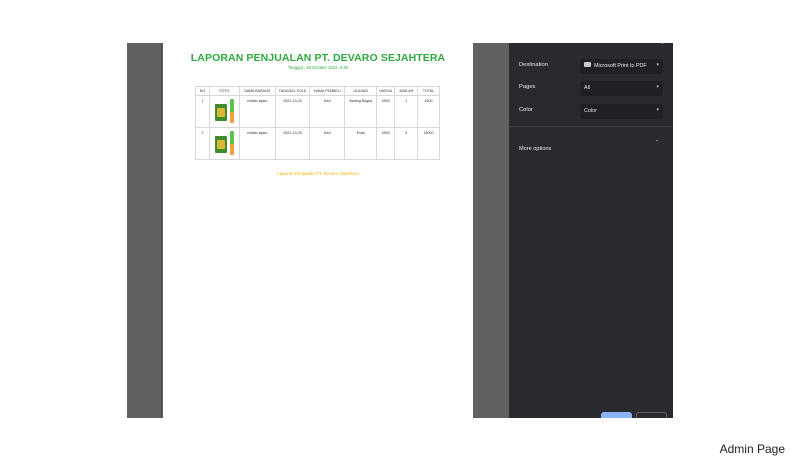  I want to click on column-header: FOTO, so click(224, 91).